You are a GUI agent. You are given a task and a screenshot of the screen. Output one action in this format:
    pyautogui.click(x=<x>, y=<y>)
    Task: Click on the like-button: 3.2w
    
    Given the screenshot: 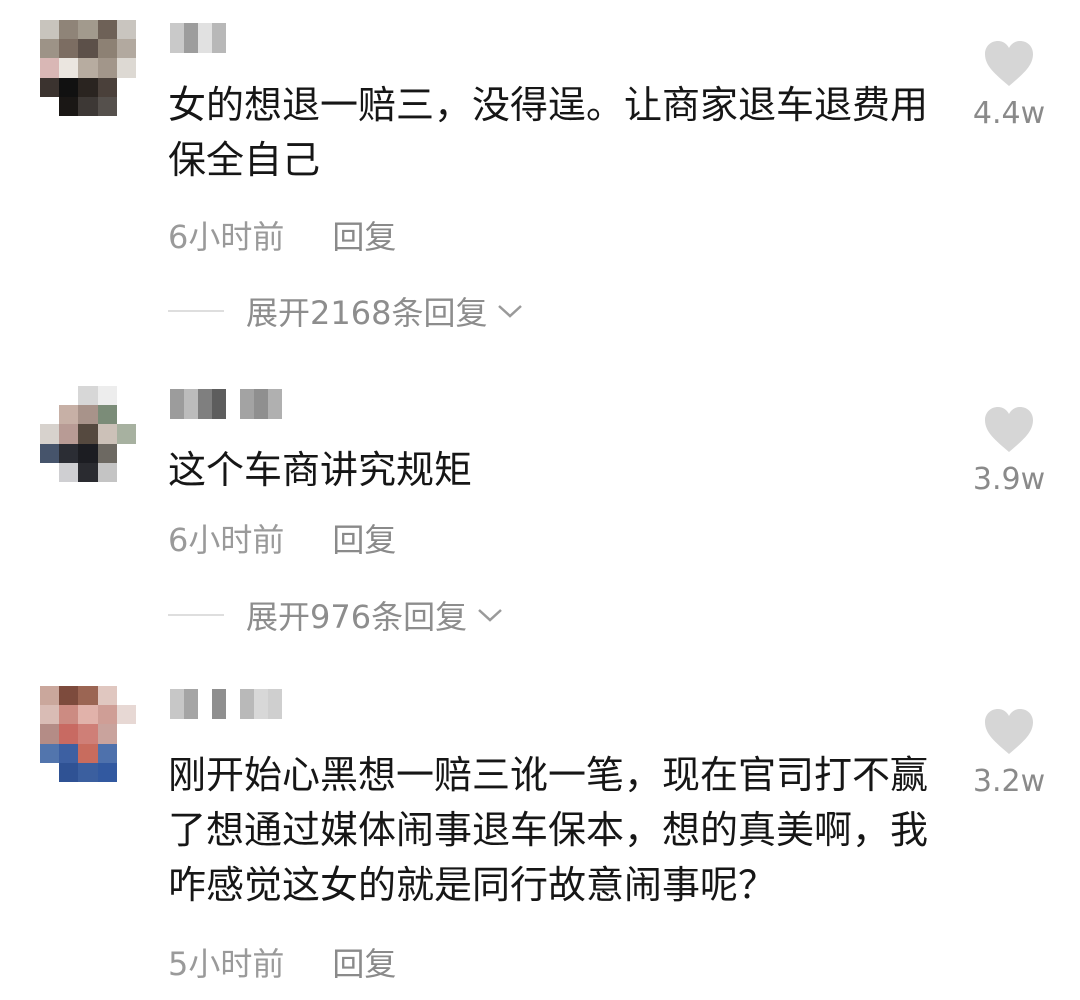 What is the action you would take?
    pyautogui.click(x=1009, y=753)
    